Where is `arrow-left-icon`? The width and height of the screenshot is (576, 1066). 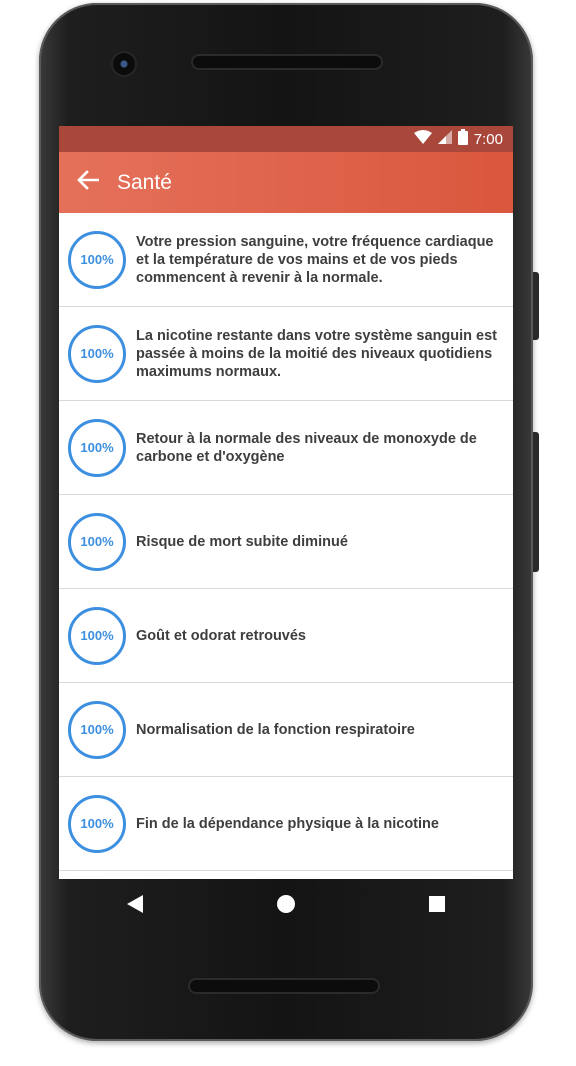 arrow-left-icon is located at coordinates (88, 182).